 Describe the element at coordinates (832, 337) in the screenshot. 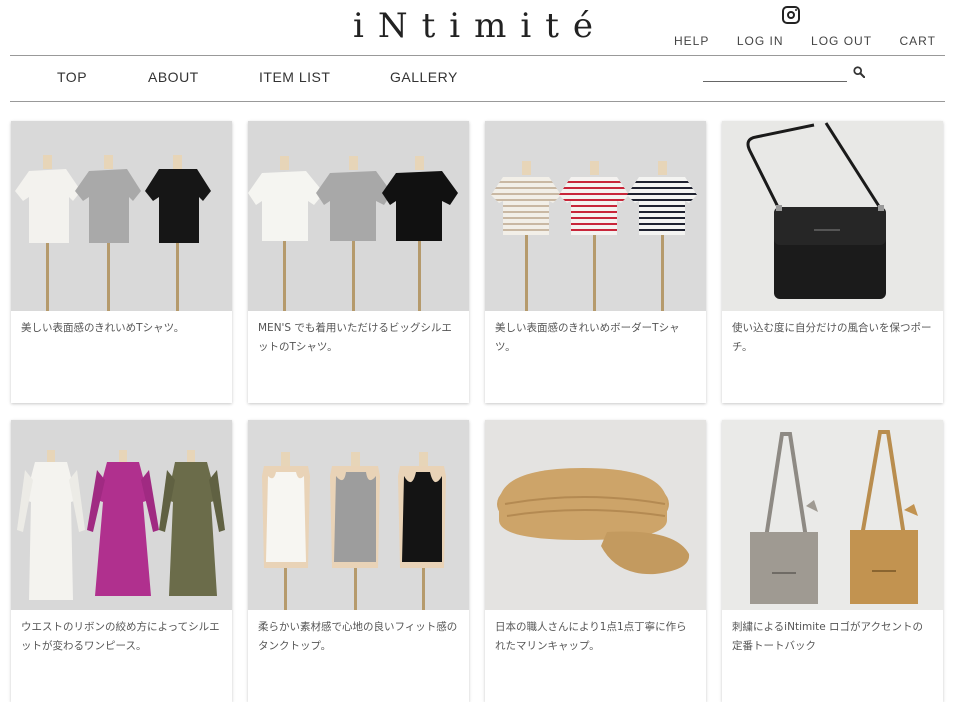

I see `product-description: 使い込む度に自分だけの風合いを保つポーチ。` at that location.